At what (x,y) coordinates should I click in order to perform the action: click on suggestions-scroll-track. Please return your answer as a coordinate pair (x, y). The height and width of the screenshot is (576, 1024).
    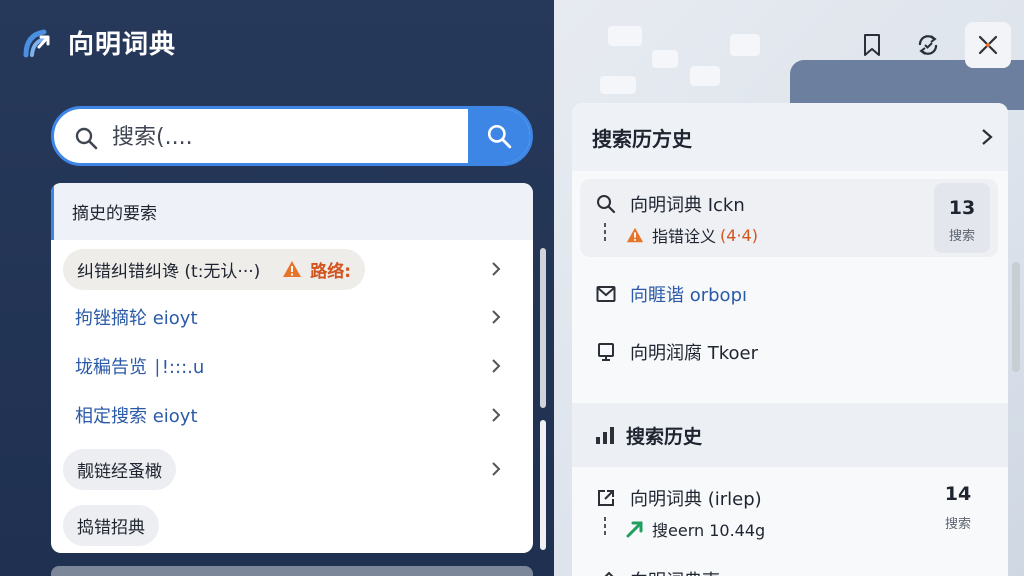
    Looking at the image, I should click on (543, 485).